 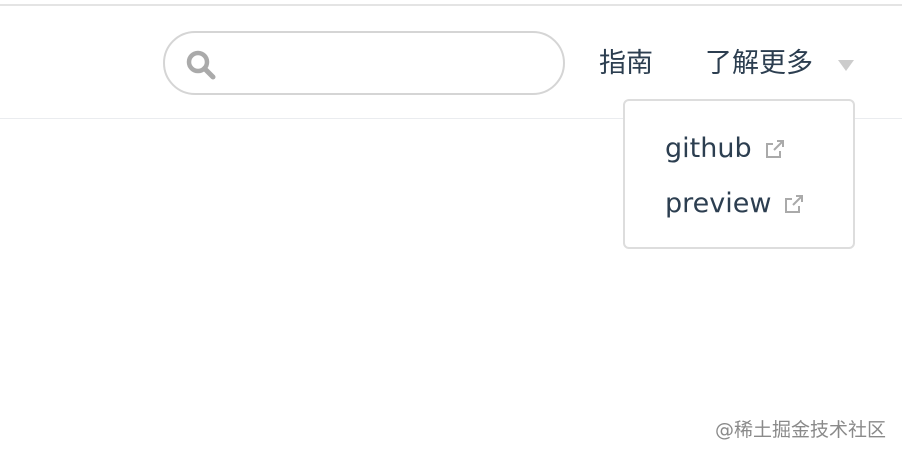 What do you see at coordinates (201, 65) in the screenshot?
I see `search-icon` at bounding box center [201, 65].